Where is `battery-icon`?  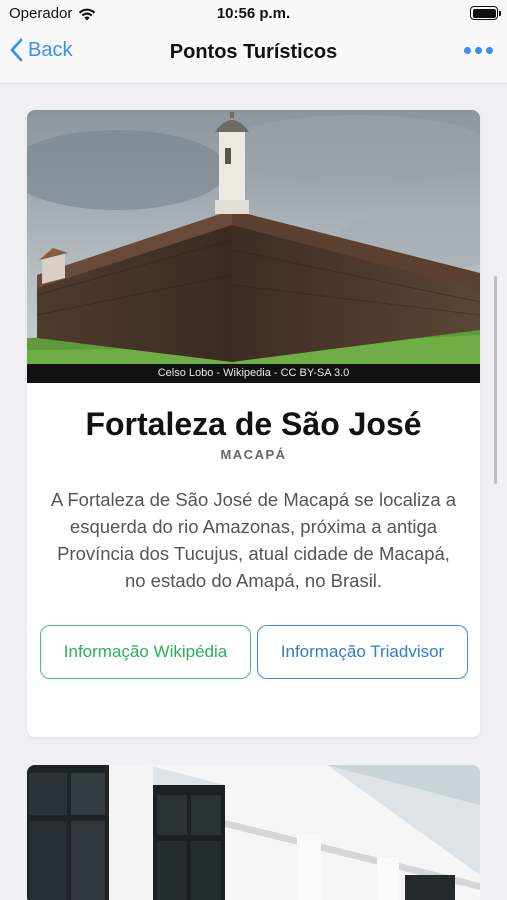
battery-icon is located at coordinates (485, 13).